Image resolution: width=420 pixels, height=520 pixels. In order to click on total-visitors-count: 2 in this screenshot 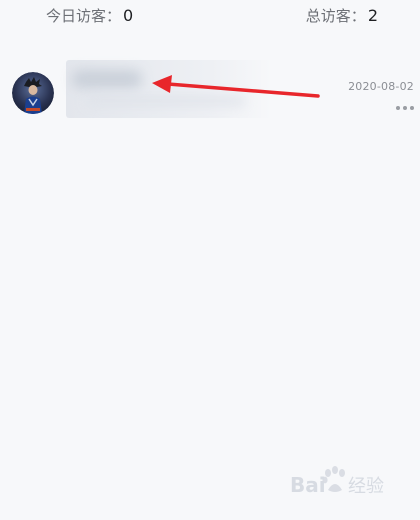, I will do `click(372, 15)`.